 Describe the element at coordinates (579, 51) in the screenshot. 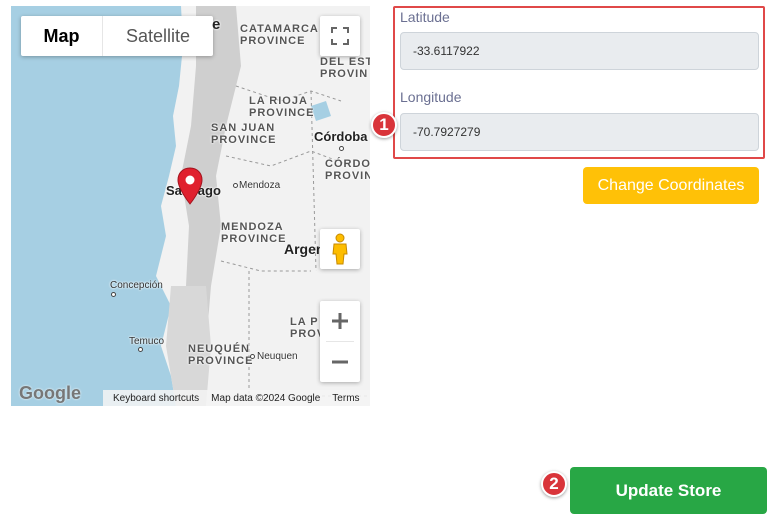

I see `latitude-field: -33.6117922` at that location.